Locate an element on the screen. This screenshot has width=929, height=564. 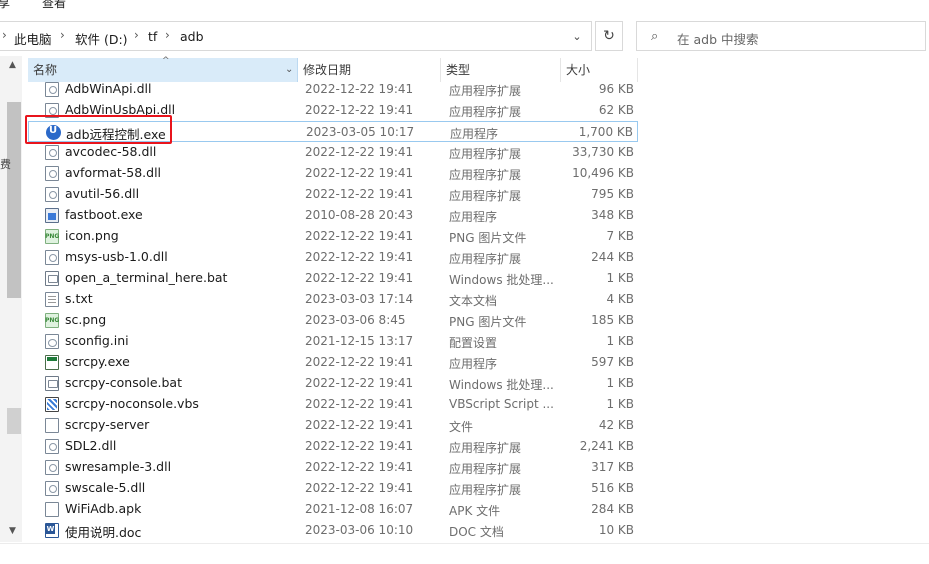
file-row: sconfig.ini 2021-12-15 13:17 配置设置 1 KB is located at coordinates (333, 341).